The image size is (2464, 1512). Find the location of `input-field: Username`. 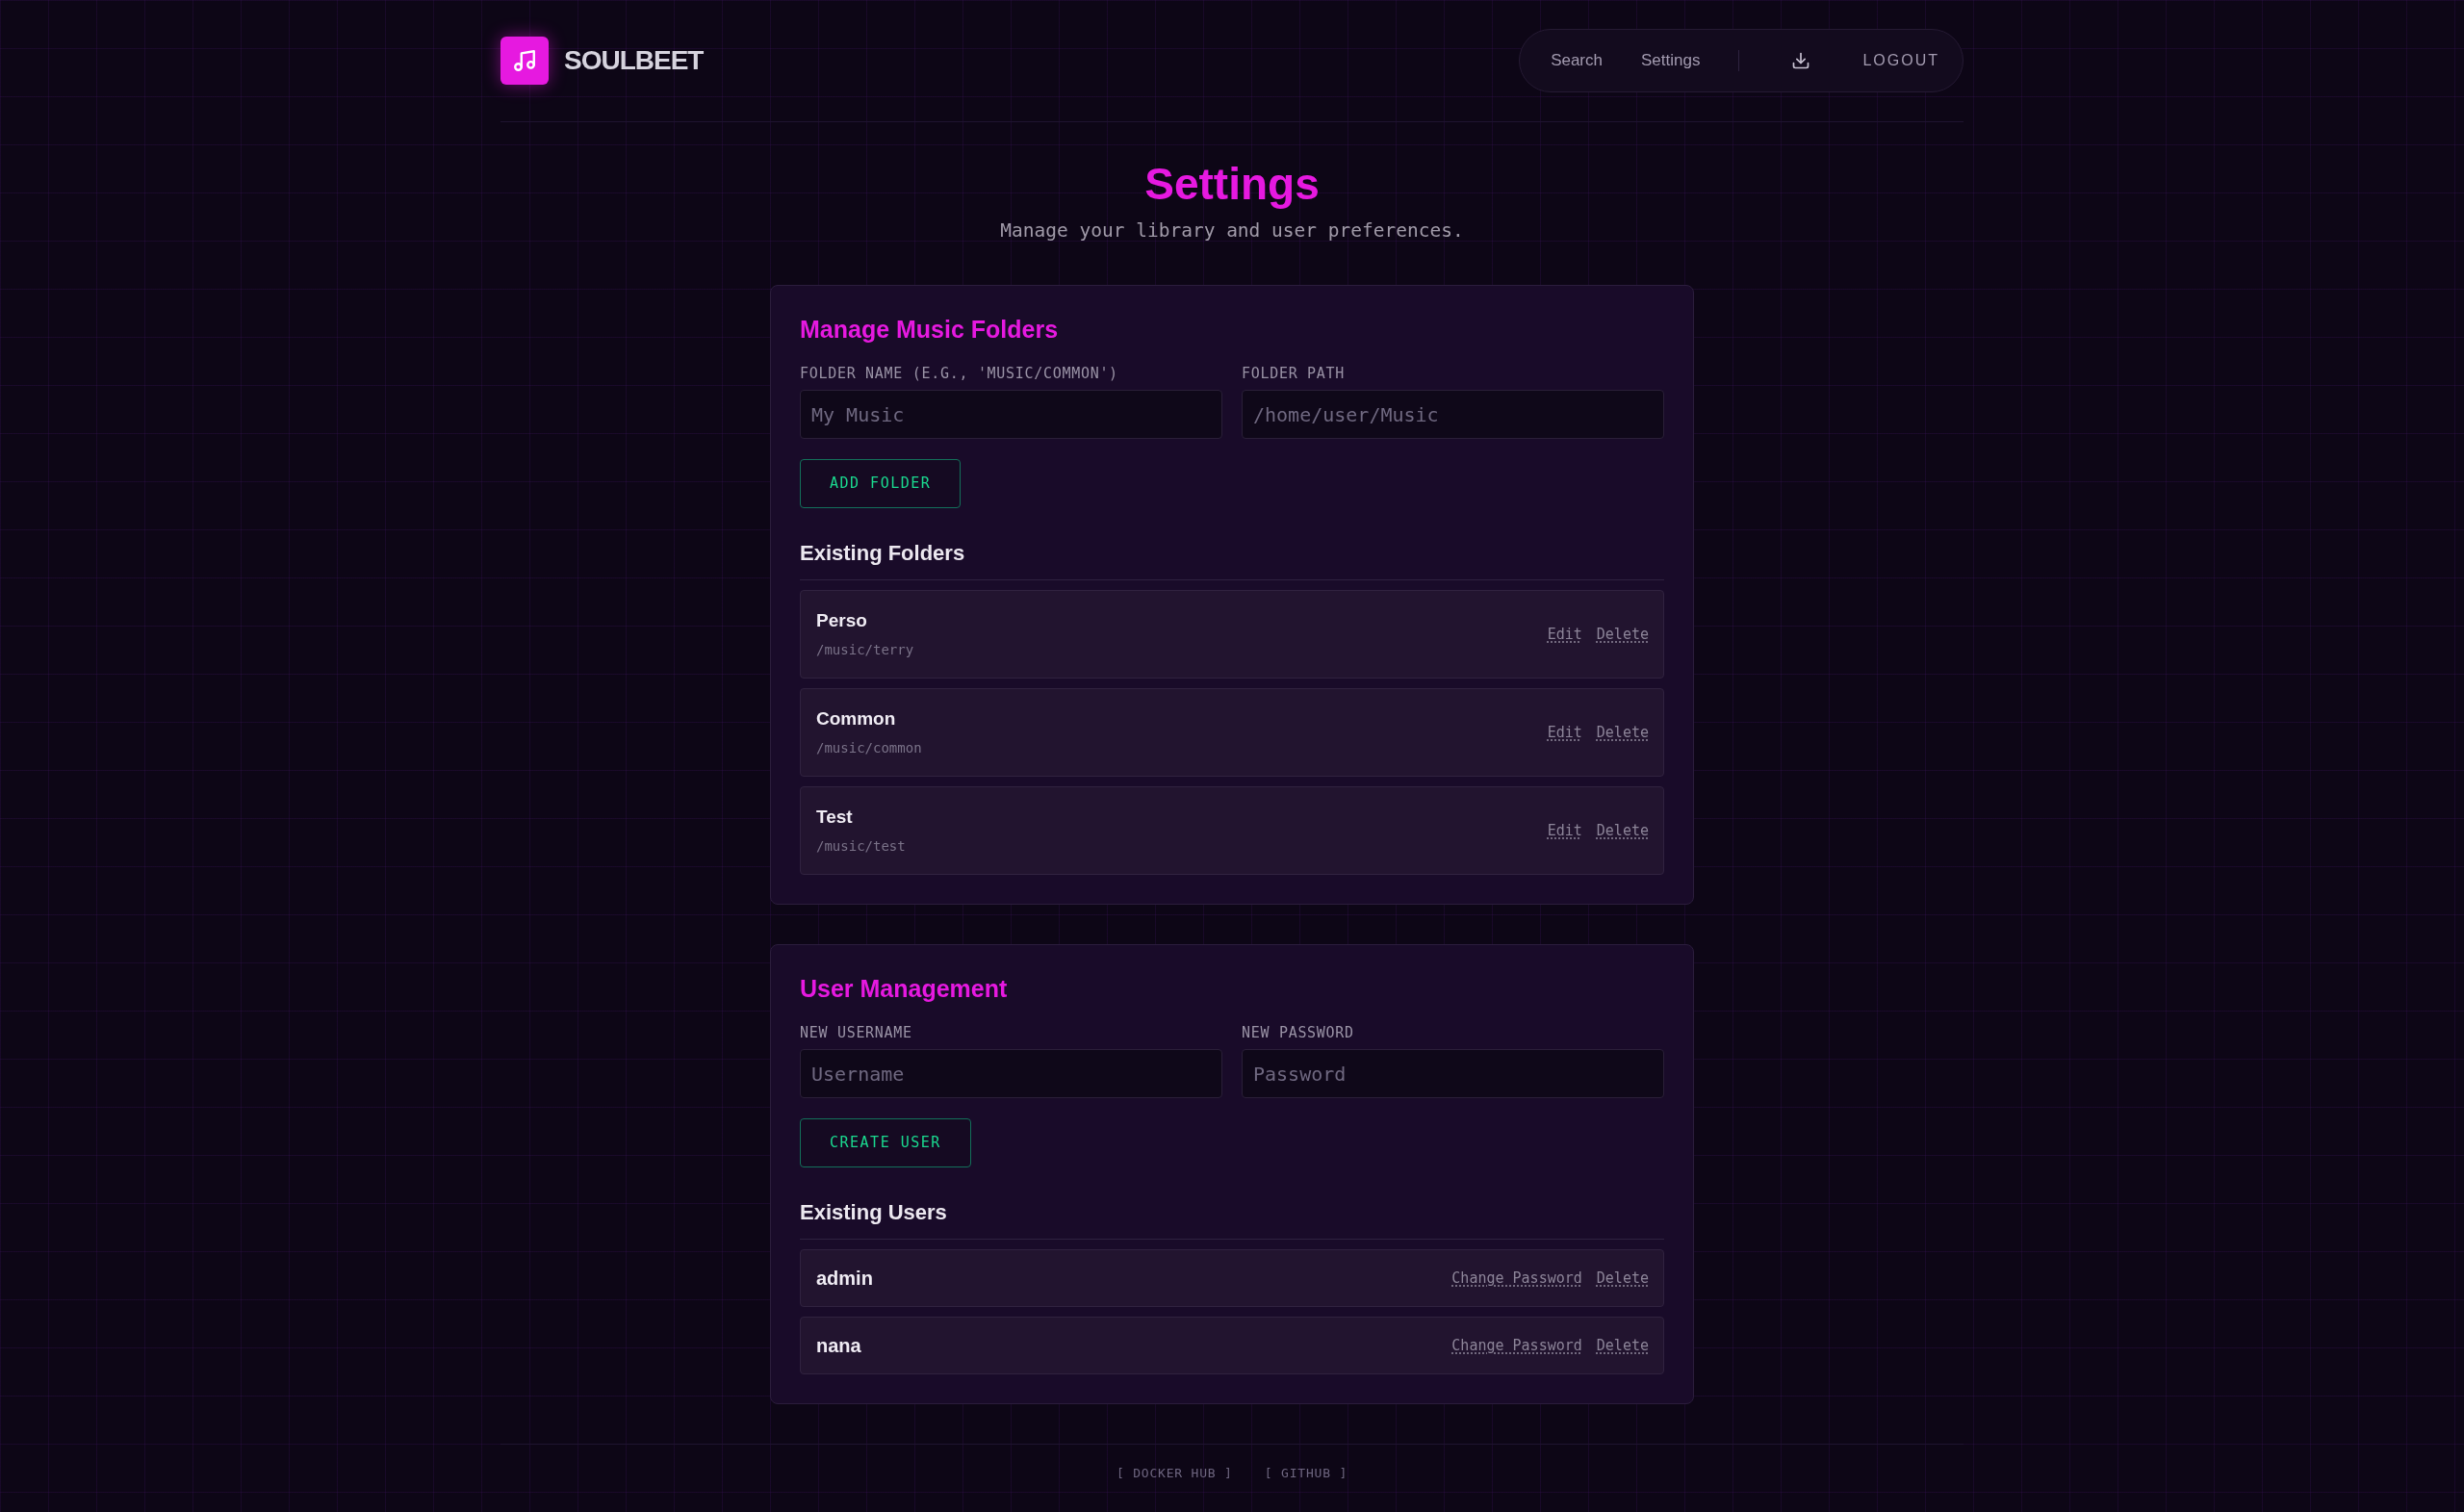

input-field: Username is located at coordinates (1011, 1073).